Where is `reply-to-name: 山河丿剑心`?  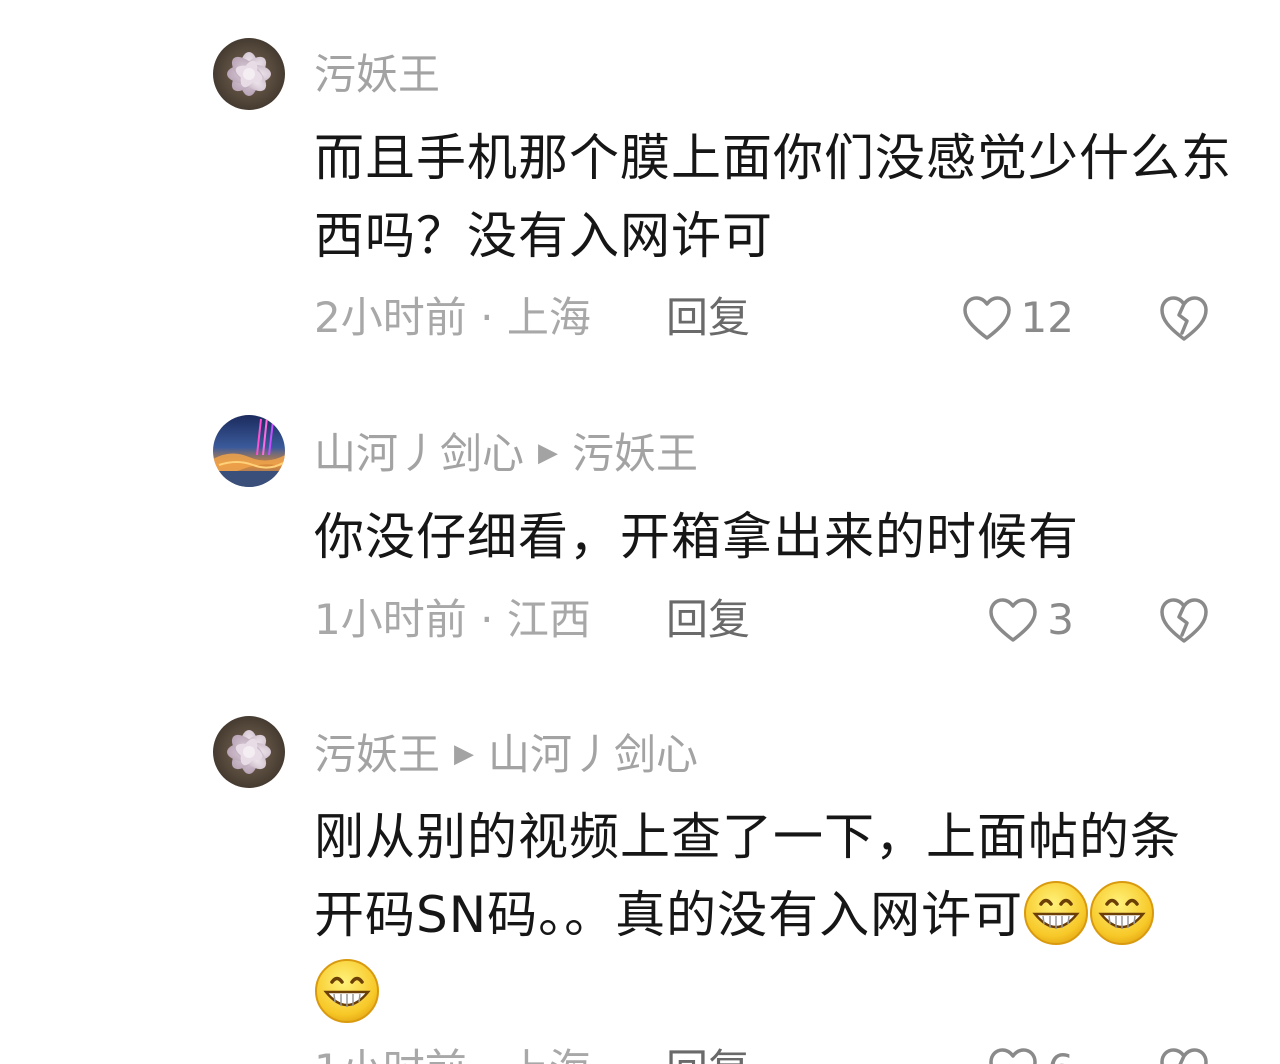 reply-to-name: 山河丿剑心 is located at coordinates (593, 754).